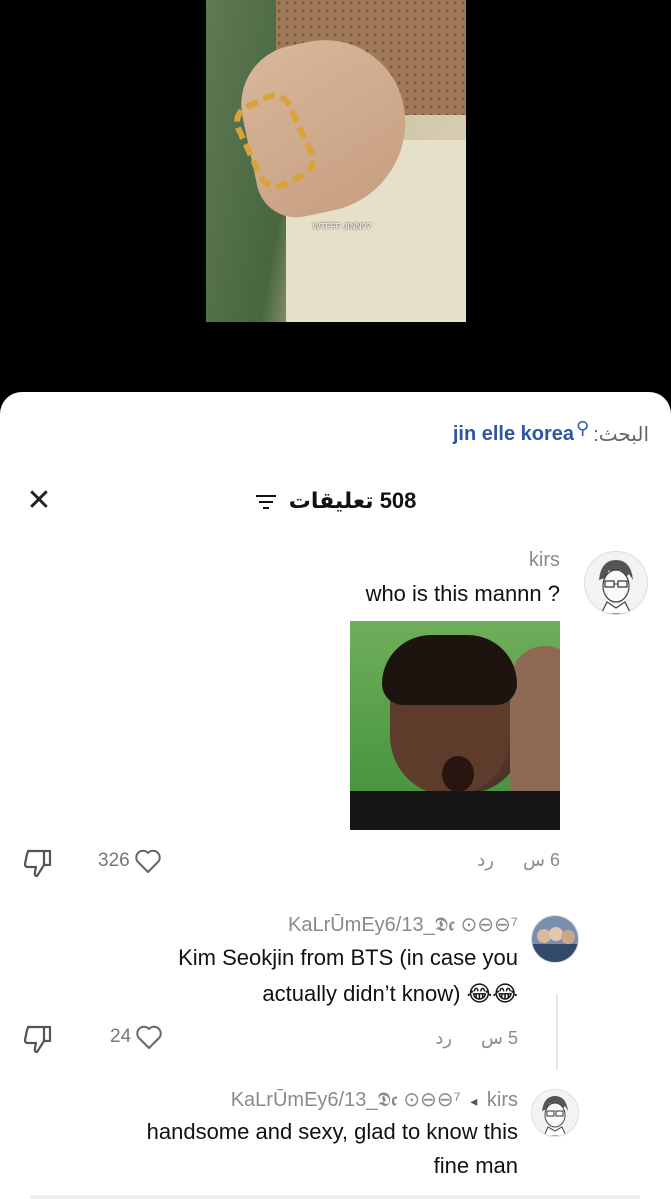  I want to click on comment-username: kirs, so click(544, 560).